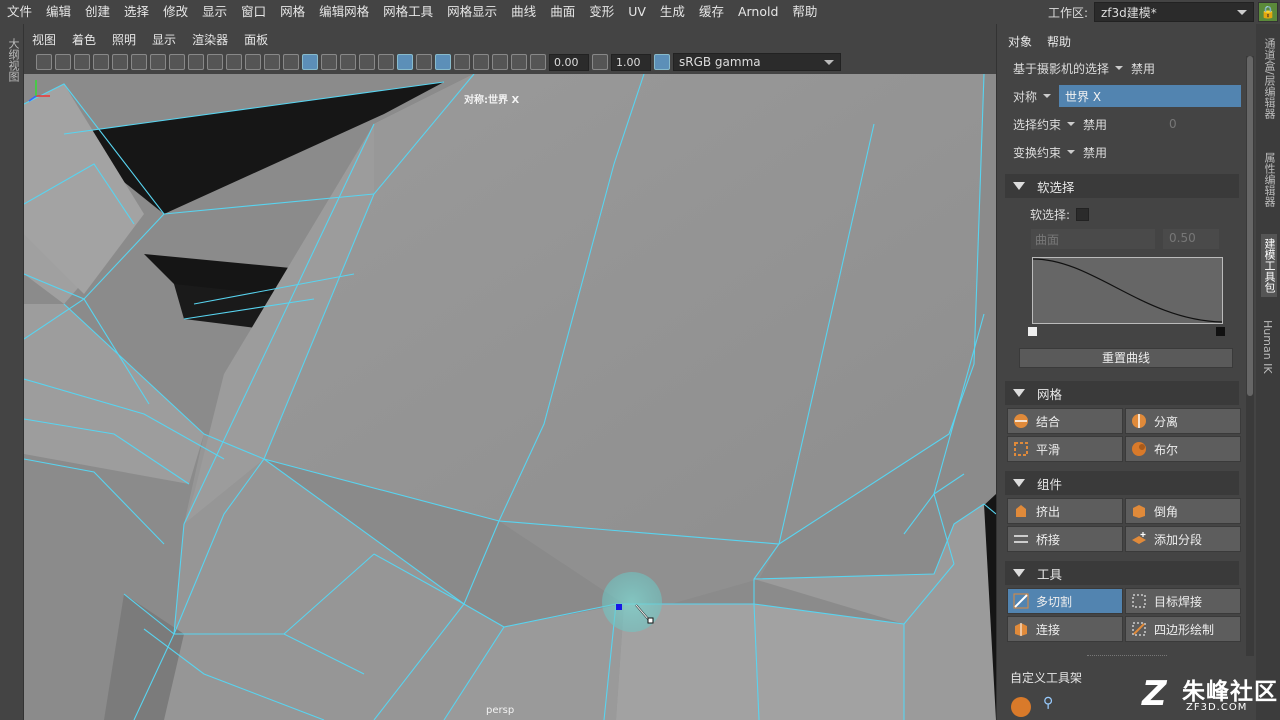 This screenshot has height=720, width=1280. What do you see at coordinates (1095, 124) in the screenshot?
I see `select-constraint-value: 禁用` at bounding box center [1095, 124].